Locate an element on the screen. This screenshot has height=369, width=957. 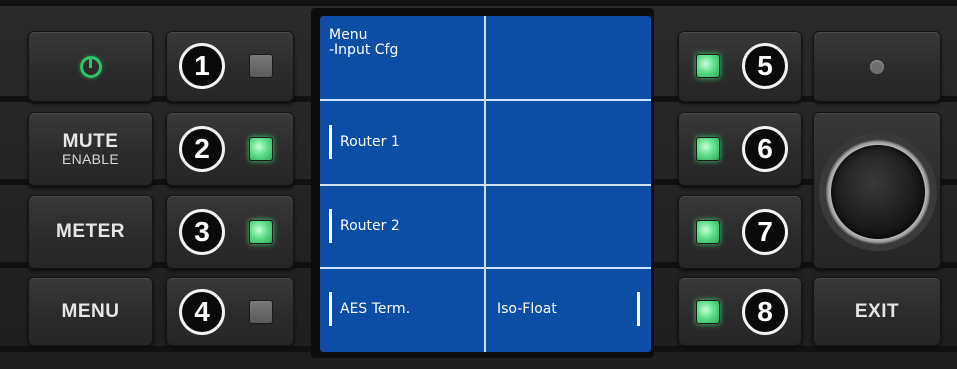
menu-button: MENU is located at coordinates (90, 311).